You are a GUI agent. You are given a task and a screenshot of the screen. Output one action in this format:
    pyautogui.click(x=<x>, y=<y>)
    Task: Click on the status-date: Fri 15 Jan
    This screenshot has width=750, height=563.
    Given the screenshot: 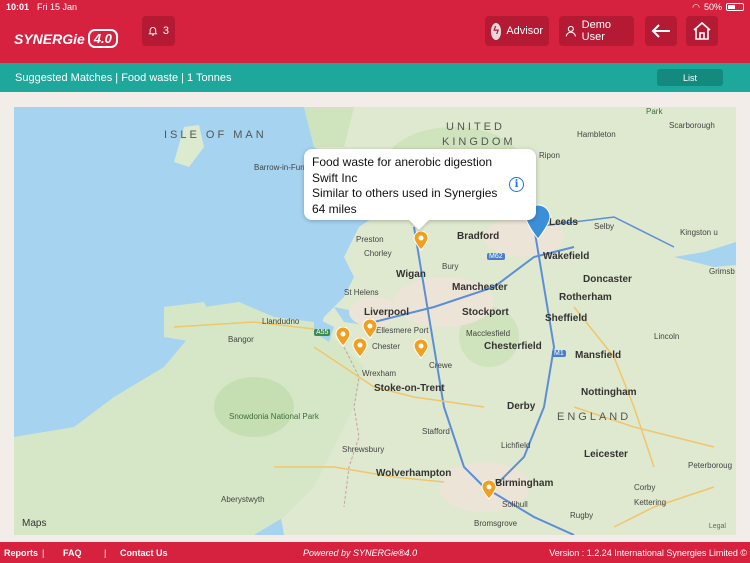 What is the action you would take?
    pyautogui.click(x=57, y=7)
    